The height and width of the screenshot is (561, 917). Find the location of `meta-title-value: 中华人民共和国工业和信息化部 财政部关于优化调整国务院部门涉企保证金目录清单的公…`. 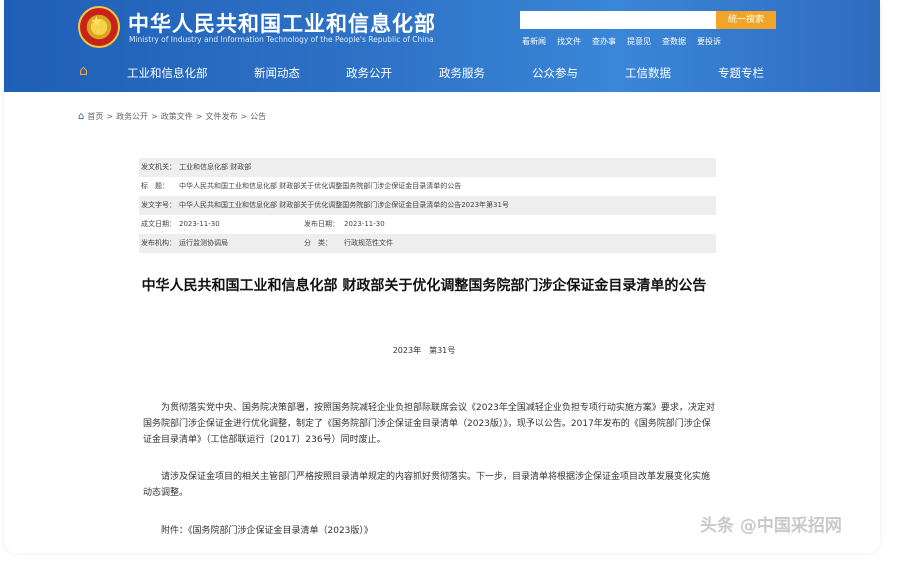

meta-title-value: 中华人民共和国工业和信息化部 财政部关于优化调整国务院部门涉企保证金目录清单的公… is located at coordinates (320, 186).